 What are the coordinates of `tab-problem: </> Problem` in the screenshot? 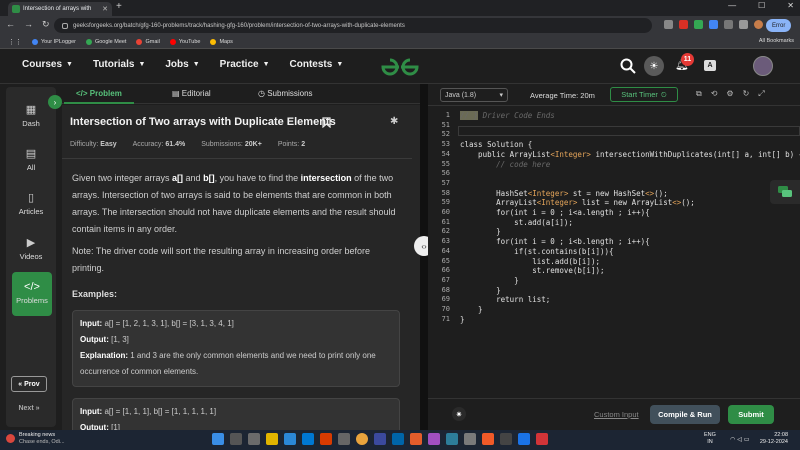 It's located at (99, 93).